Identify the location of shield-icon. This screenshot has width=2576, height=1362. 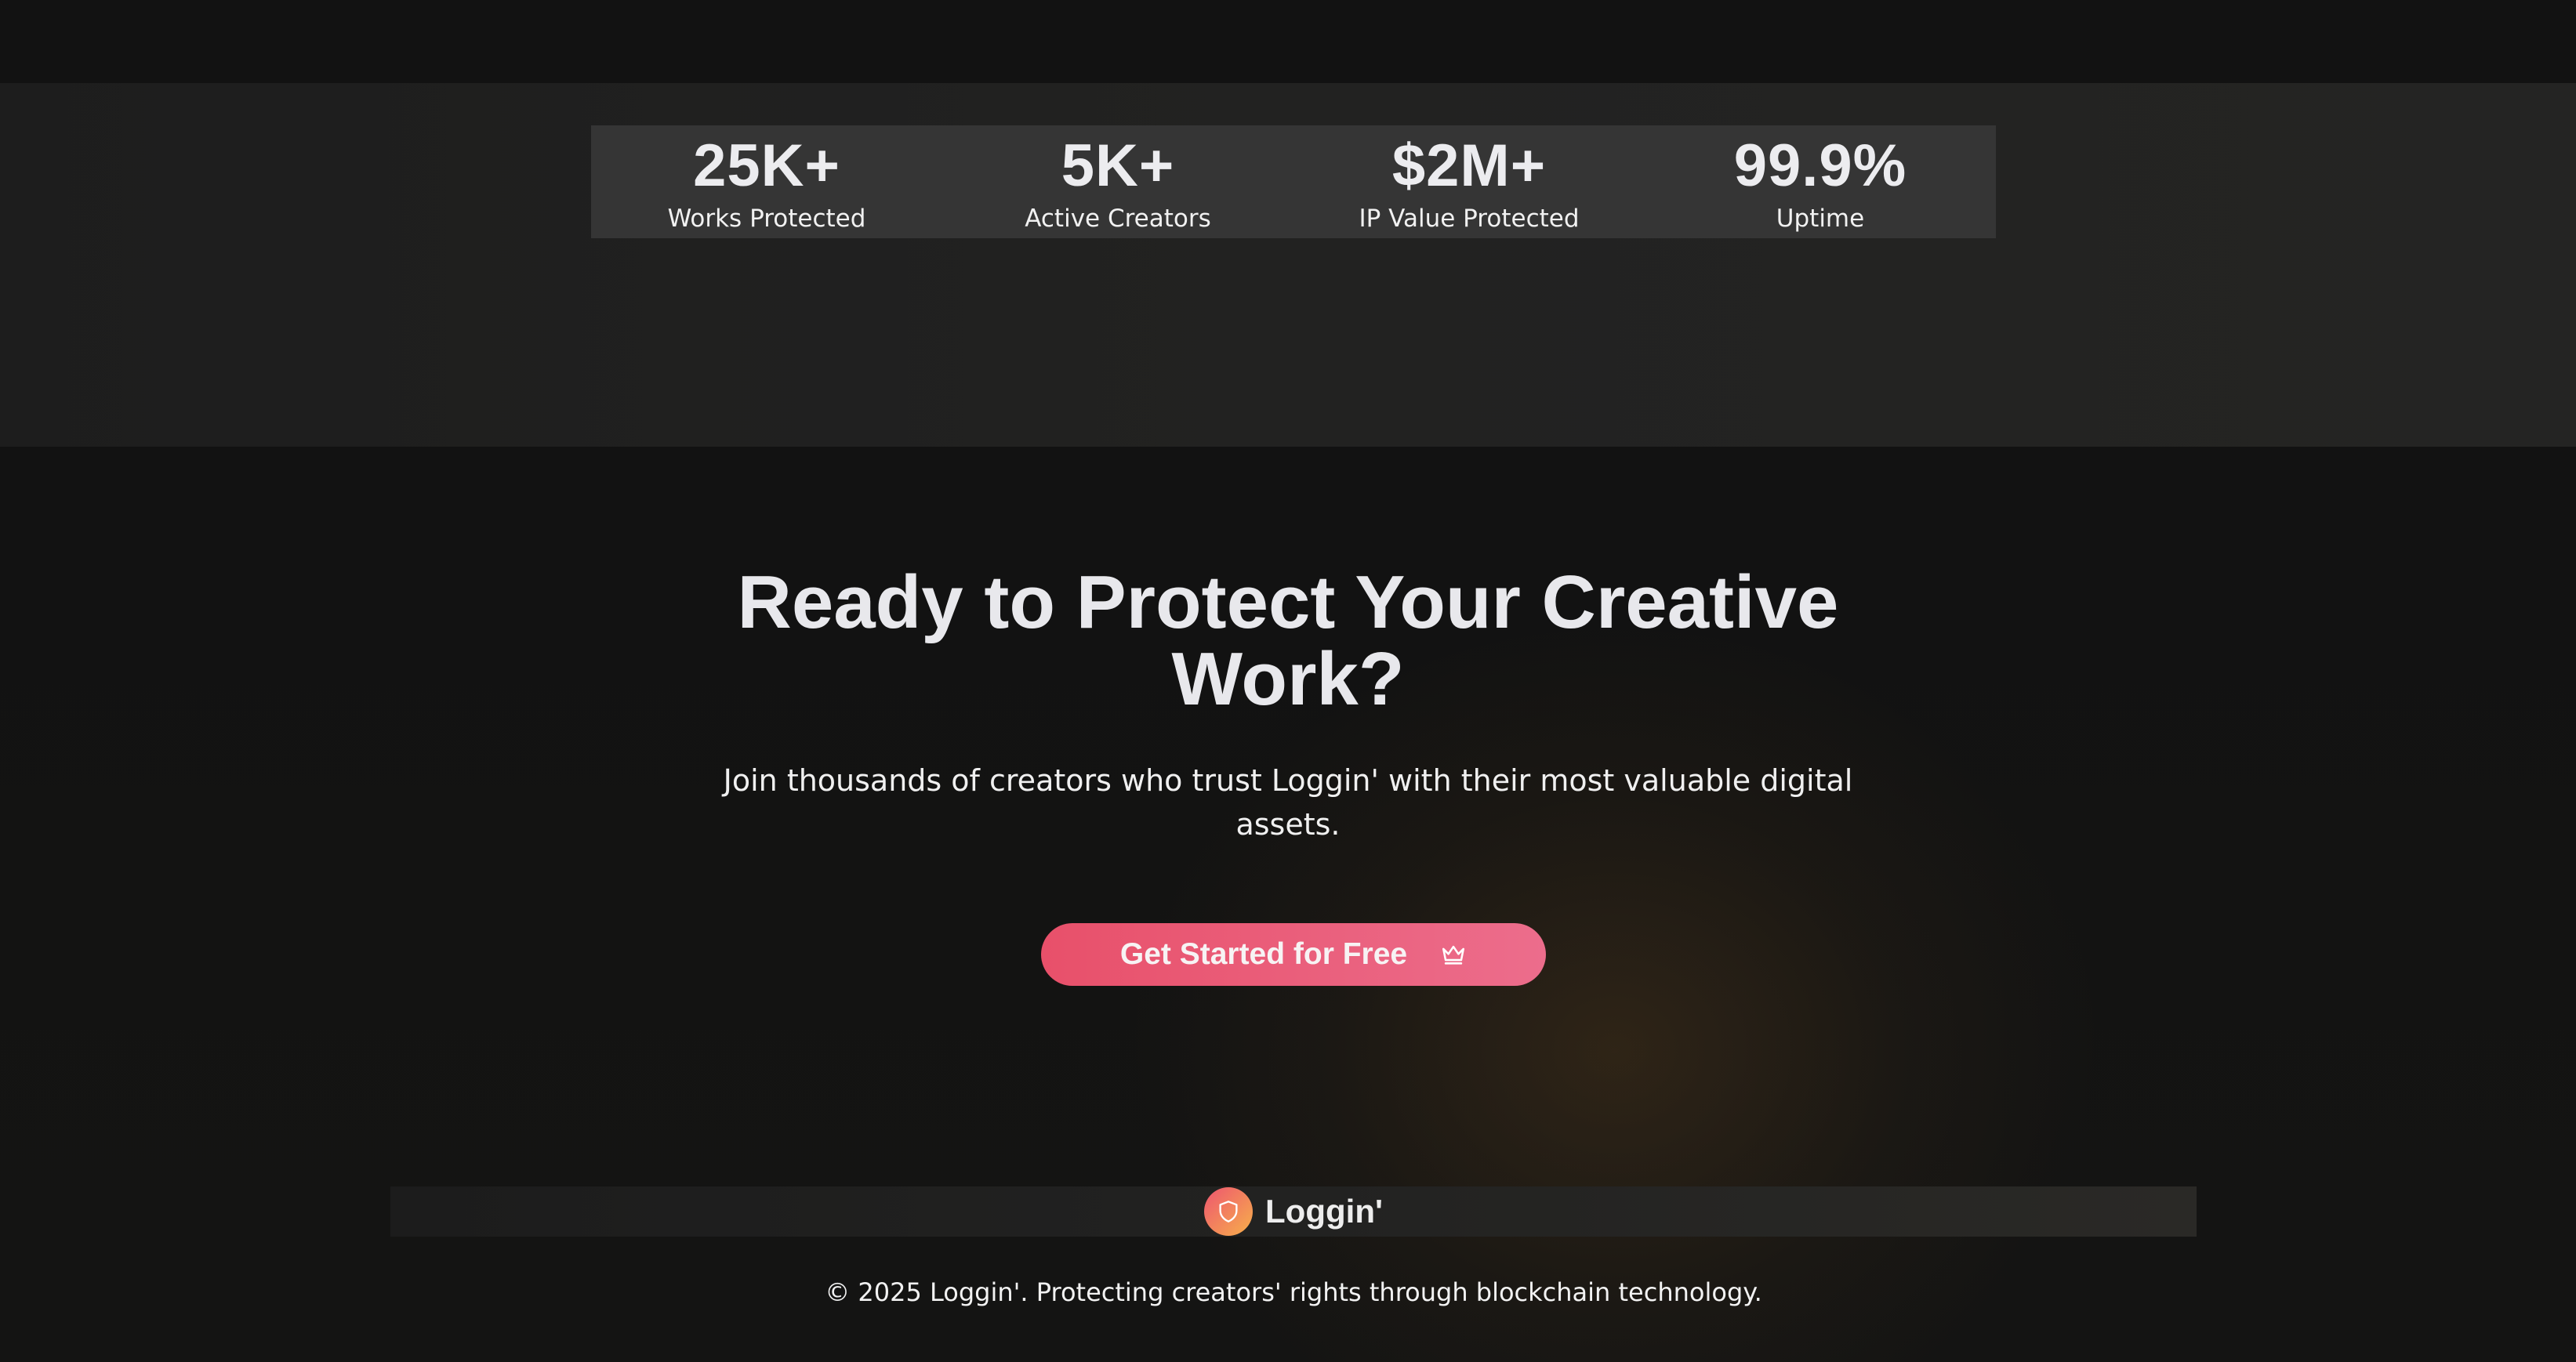
(1229, 1212).